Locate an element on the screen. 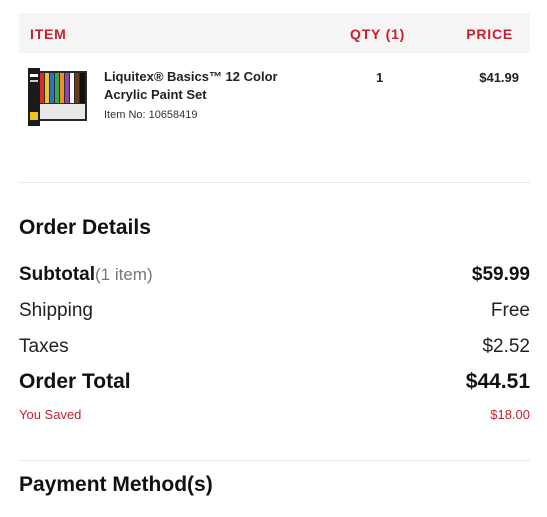 The image size is (547, 517). item-number-value: 10658419 is located at coordinates (173, 115).